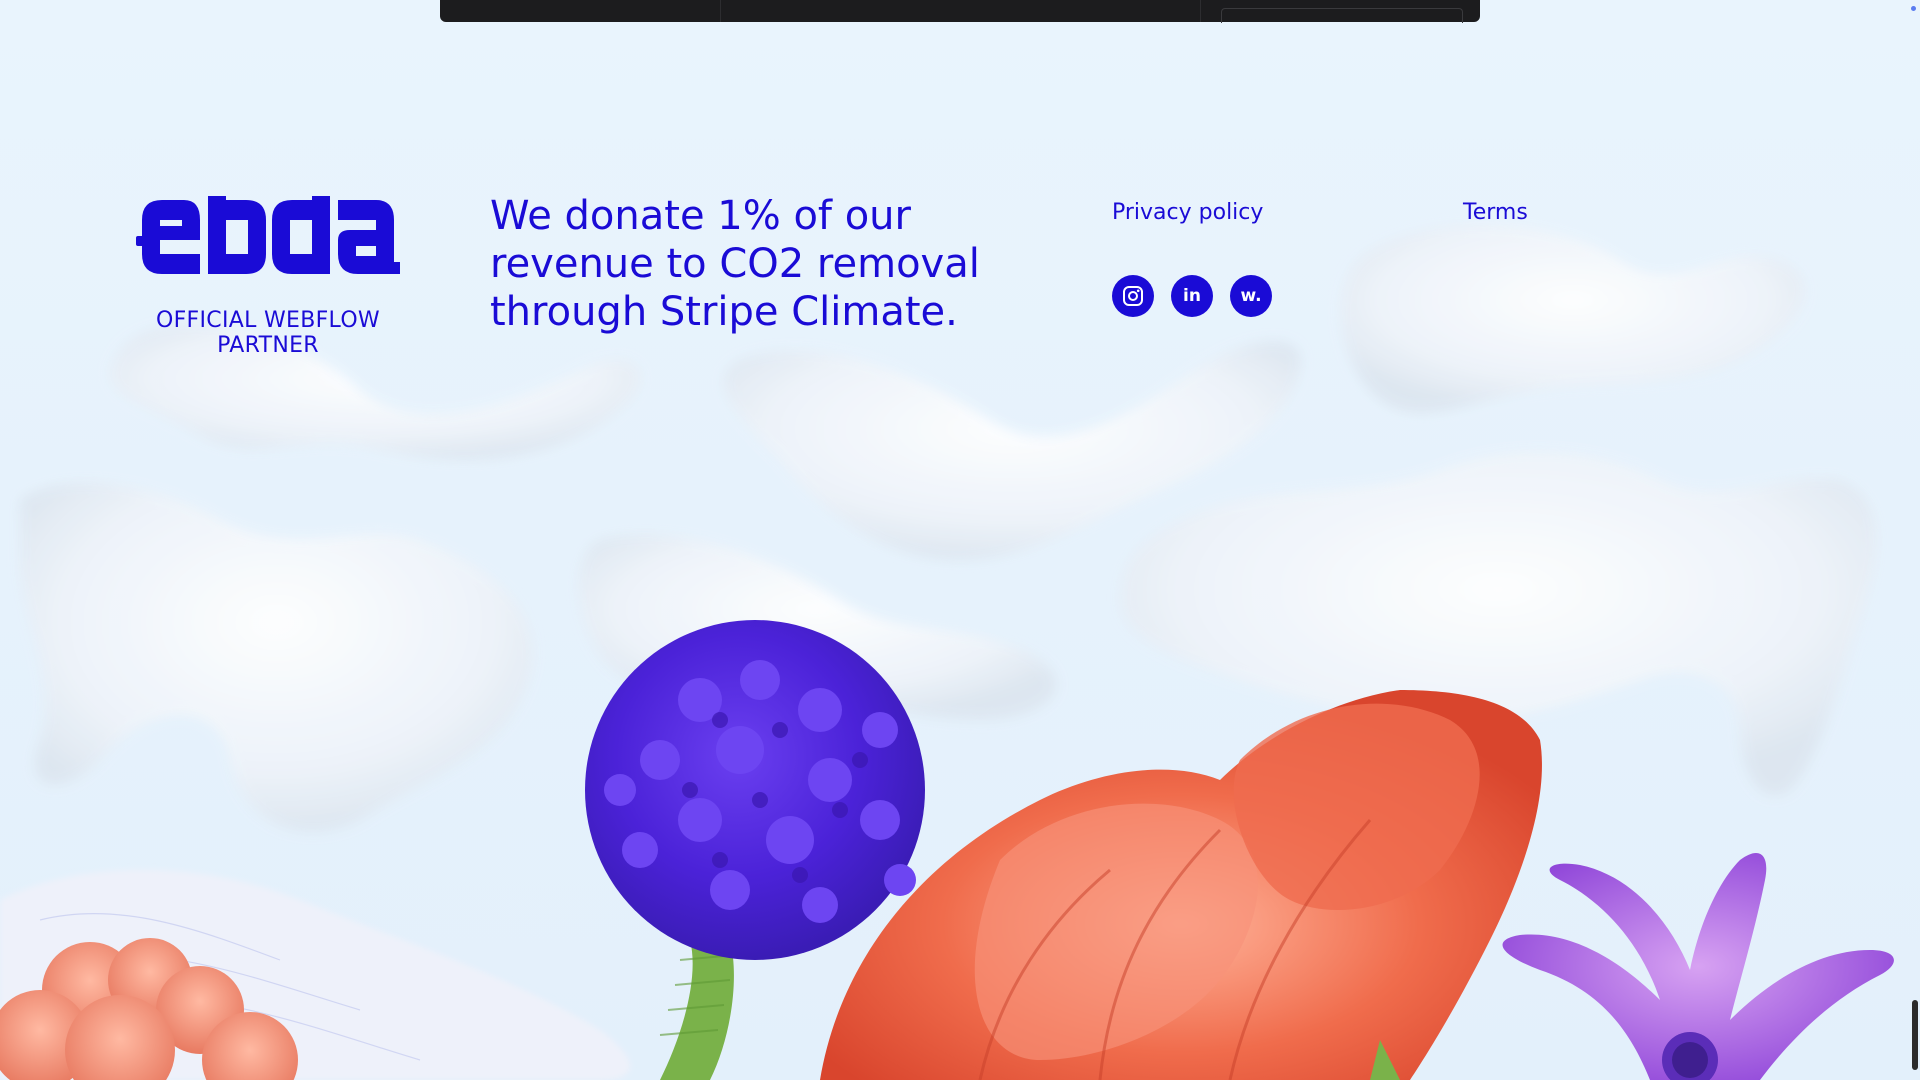 This screenshot has width=1920, height=1080. Describe the element at coordinates (1915, 1035) in the screenshot. I see `scrollbar-thumb` at that location.